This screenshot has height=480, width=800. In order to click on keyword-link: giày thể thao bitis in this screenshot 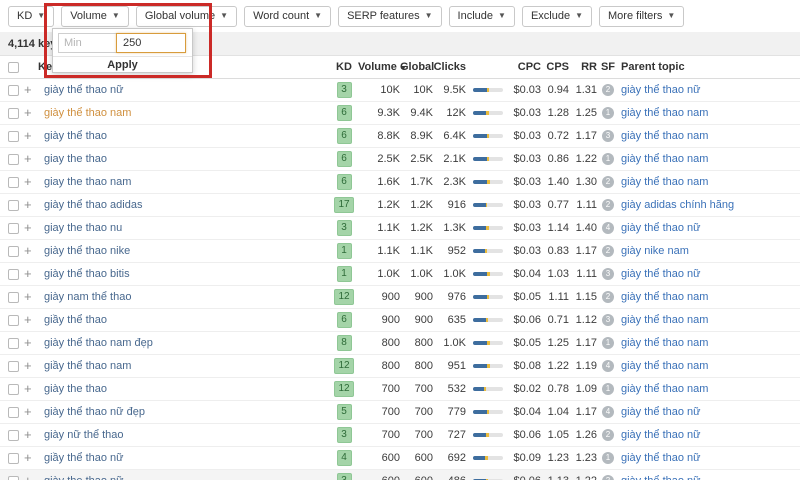, I will do `click(184, 274)`.